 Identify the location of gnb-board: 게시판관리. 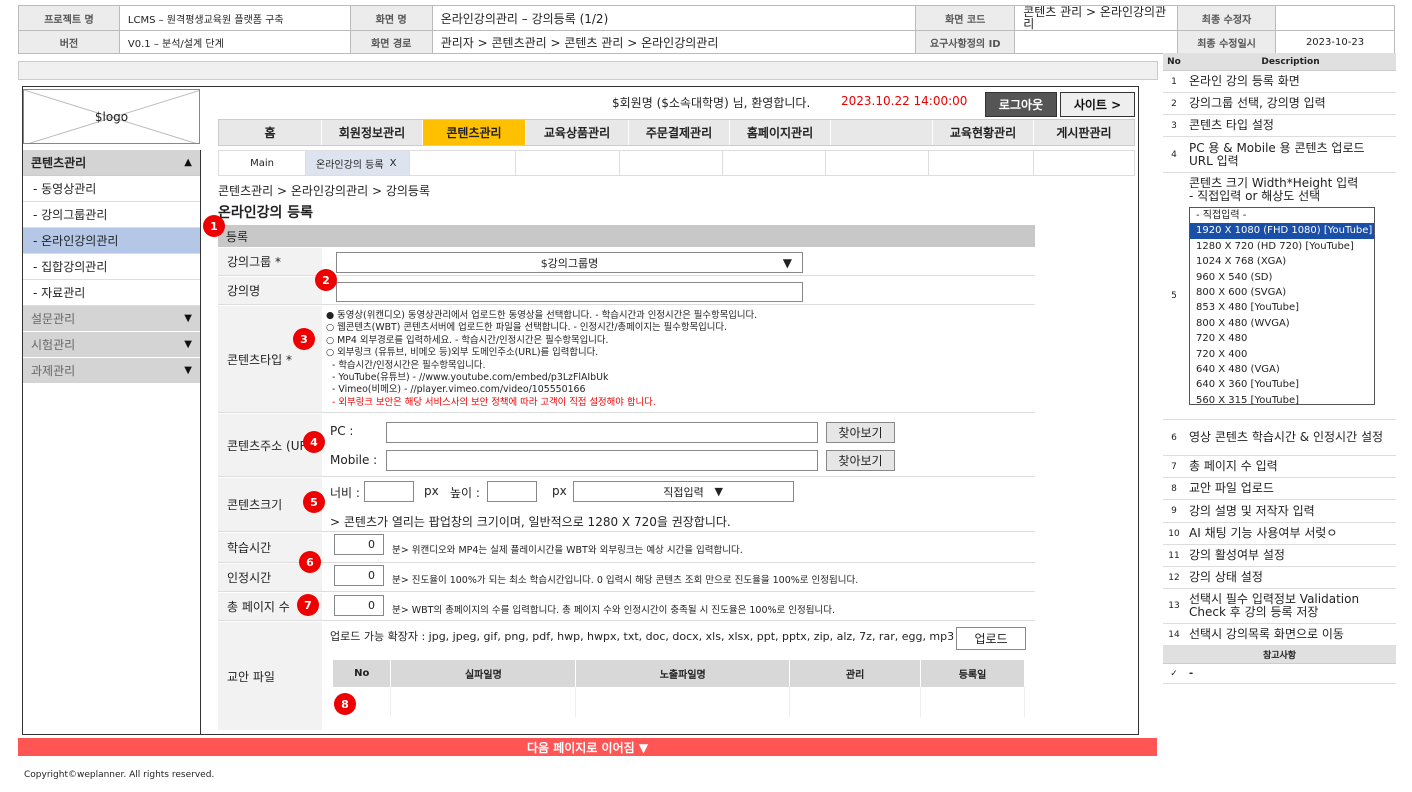
(1084, 132).